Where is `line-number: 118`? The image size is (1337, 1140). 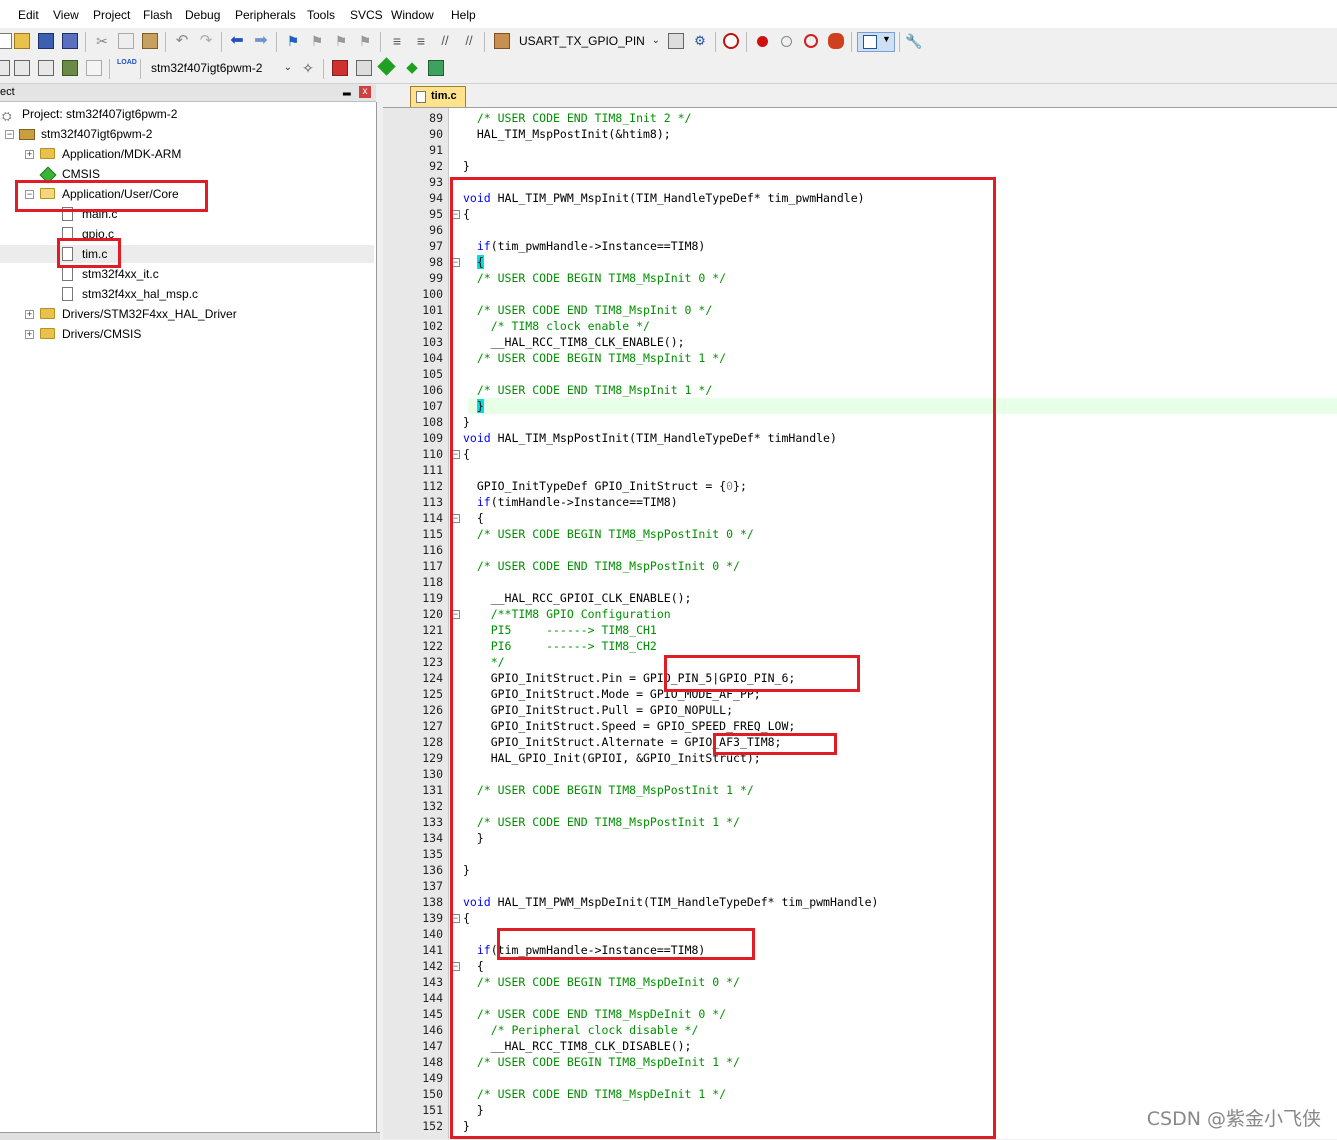
line-number: 118 is located at coordinates (432, 582).